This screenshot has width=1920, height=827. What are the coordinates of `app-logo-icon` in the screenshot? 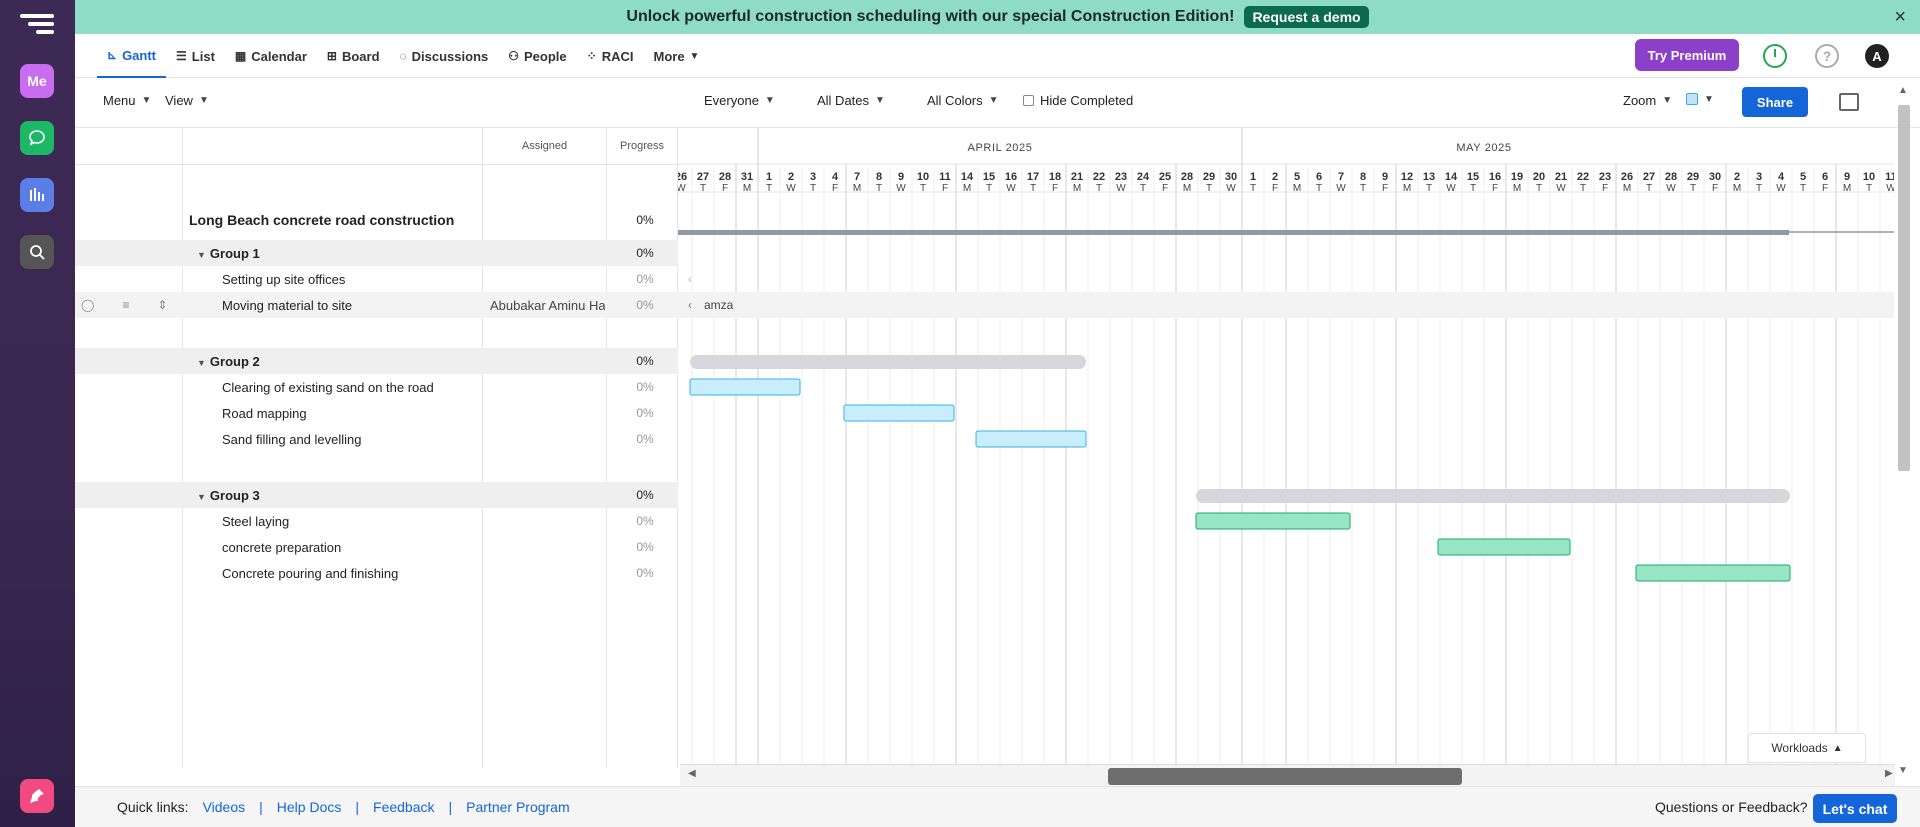 It's located at (37, 28).